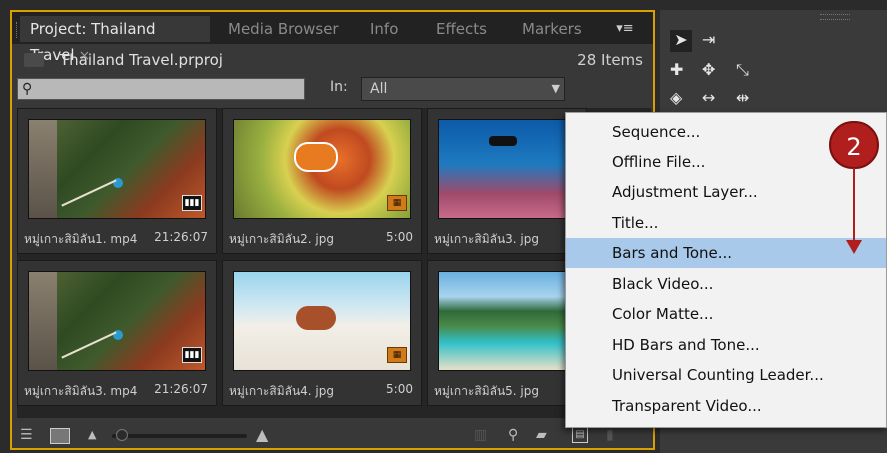 This screenshot has width=887, height=453. What do you see at coordinates (481, 435) in the screenshot?
I see `automate-icon: ▥` at bounding box center [481, 435].